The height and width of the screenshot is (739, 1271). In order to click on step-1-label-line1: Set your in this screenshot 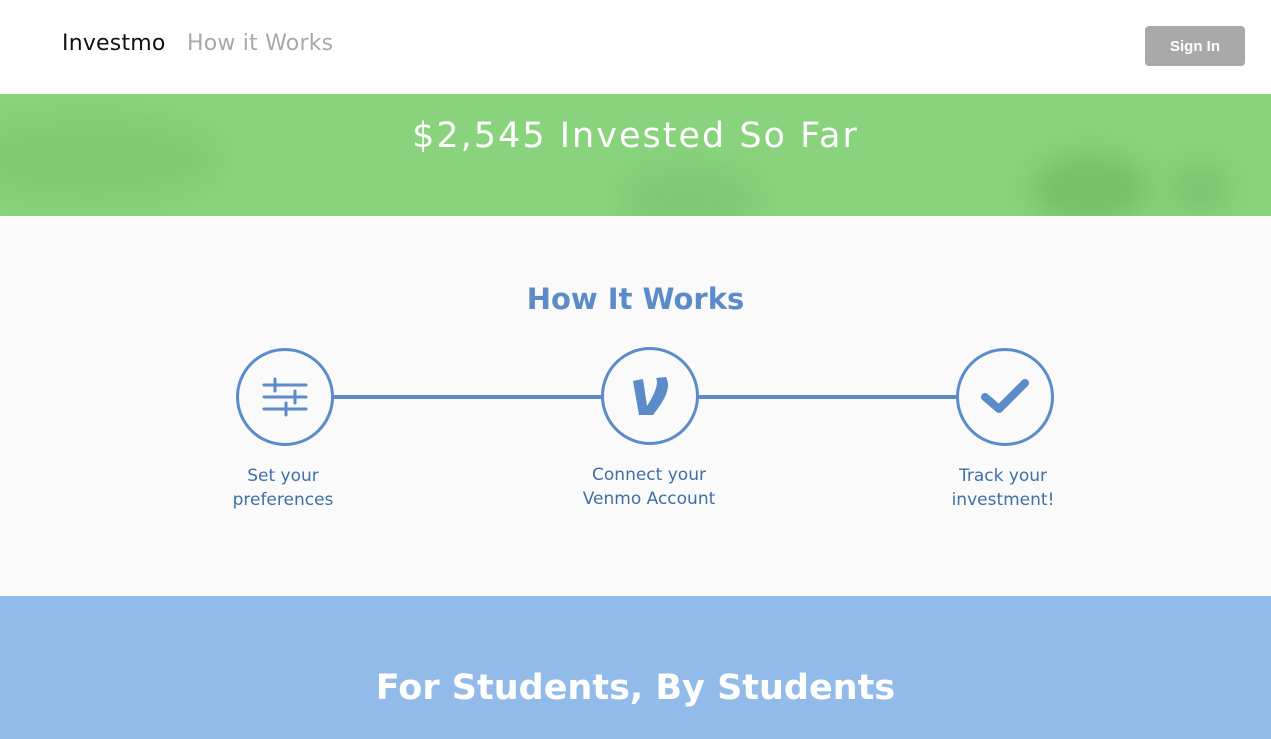, I will do `click(283, 476)`.